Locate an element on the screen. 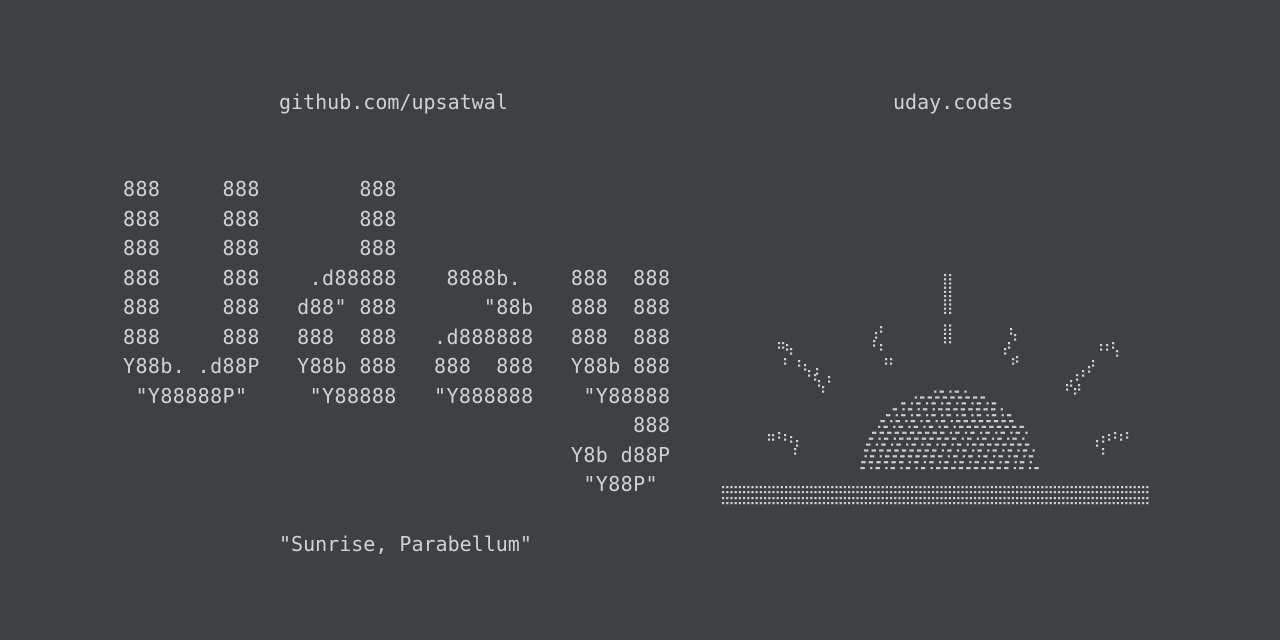 This screenshot has height=640, width=1280. ascii-logo-line: Y88b. .d88P Y88b 888 888 888 Y88b 888 is located at coordinates (397, 366).